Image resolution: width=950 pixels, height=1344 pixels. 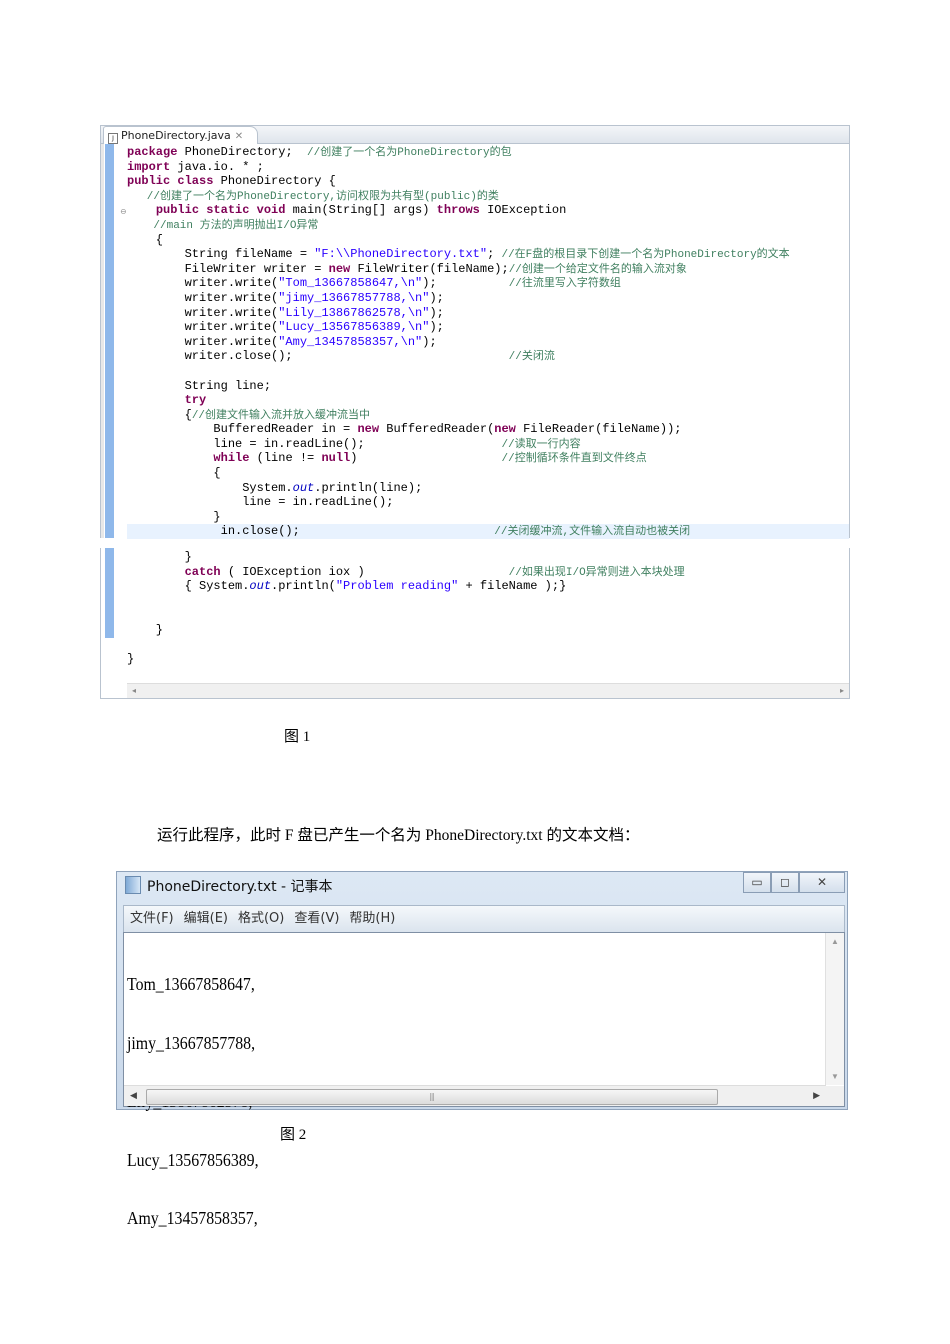 What do you see at coordinates (475, 135) in the screenshot?
I see `editor-tab-bar: J PhoneDirectory.java ✕` at bounding box center [475, 135].